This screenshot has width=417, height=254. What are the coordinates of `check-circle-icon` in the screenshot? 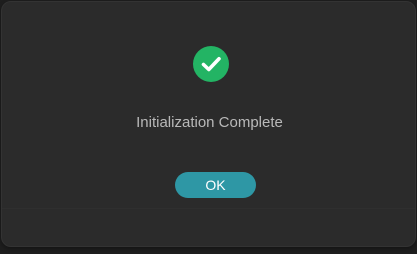 It's located at (211, 64).